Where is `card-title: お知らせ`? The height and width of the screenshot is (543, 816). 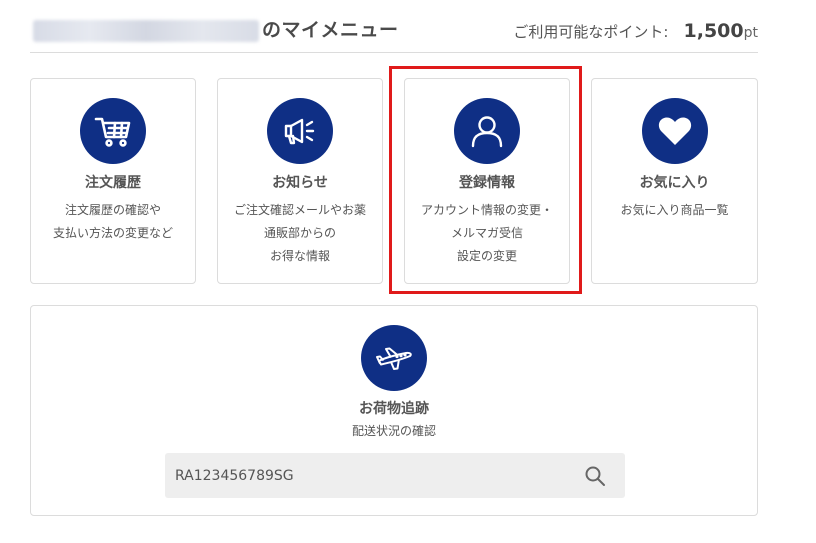
card-title: お知らせ is located at coordinates (300, 183).